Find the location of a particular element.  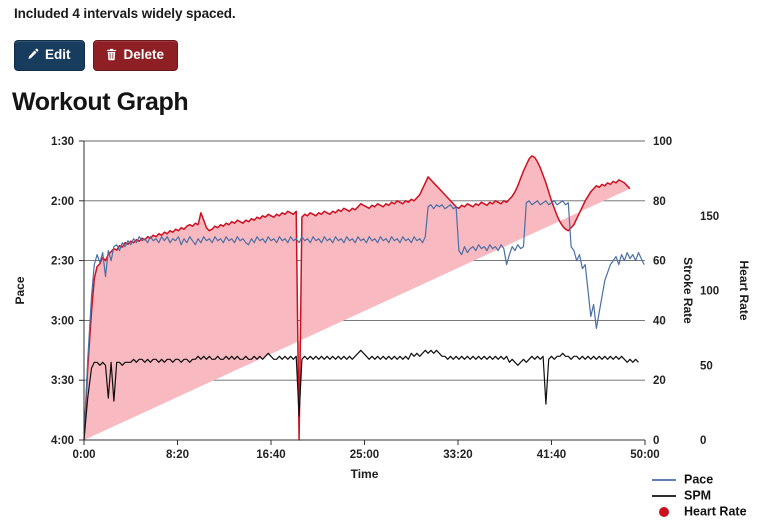

svg-text: 20 is located at coordinates (659, 381).